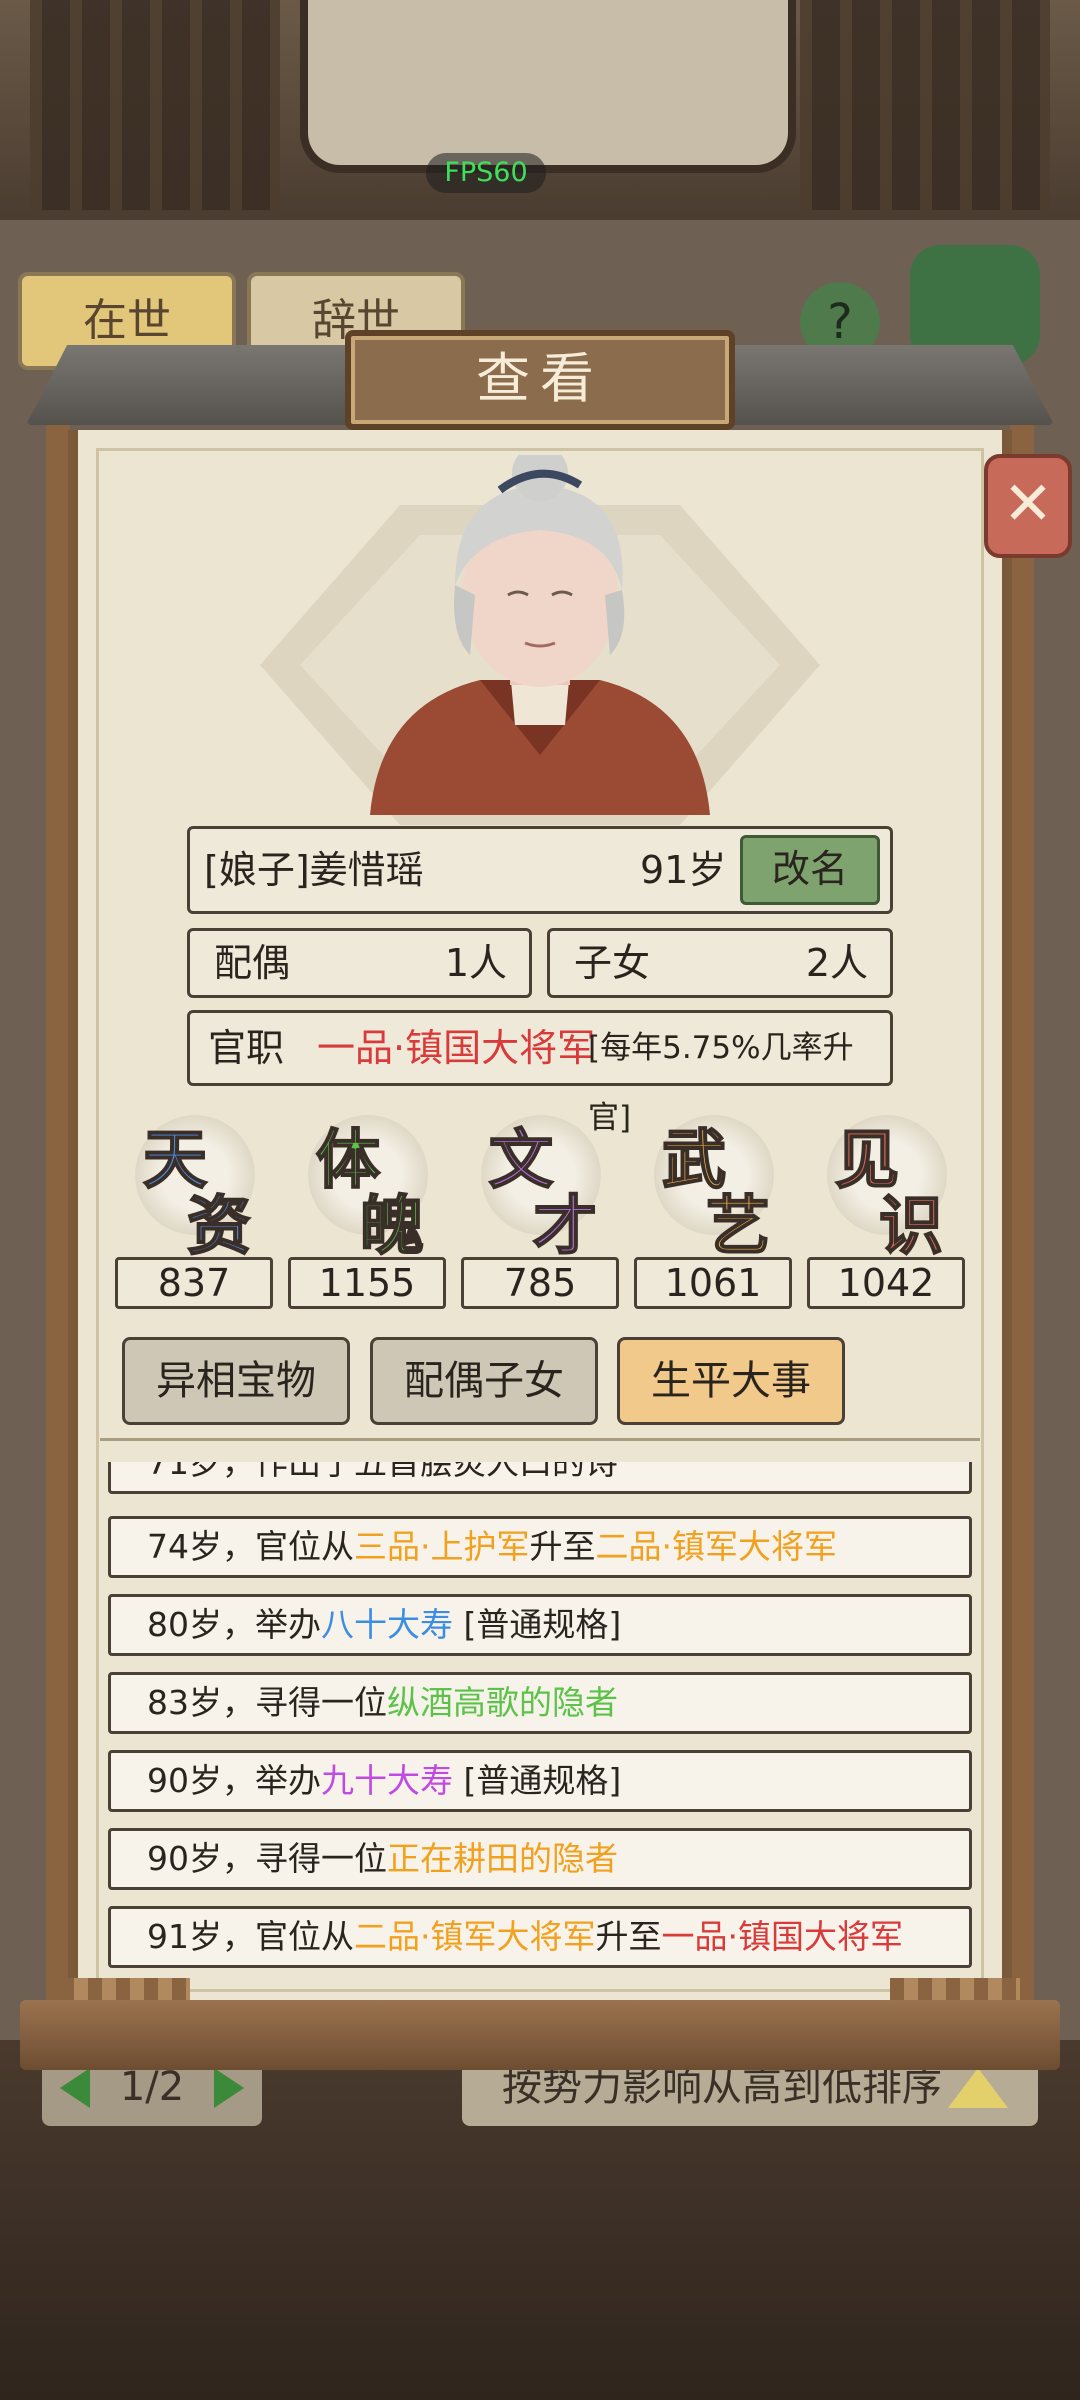 This screenshot has width=1080, height=2400. Describe the element at coordinates (548, 86) in the screenshot. I see `background-painting` at that location.